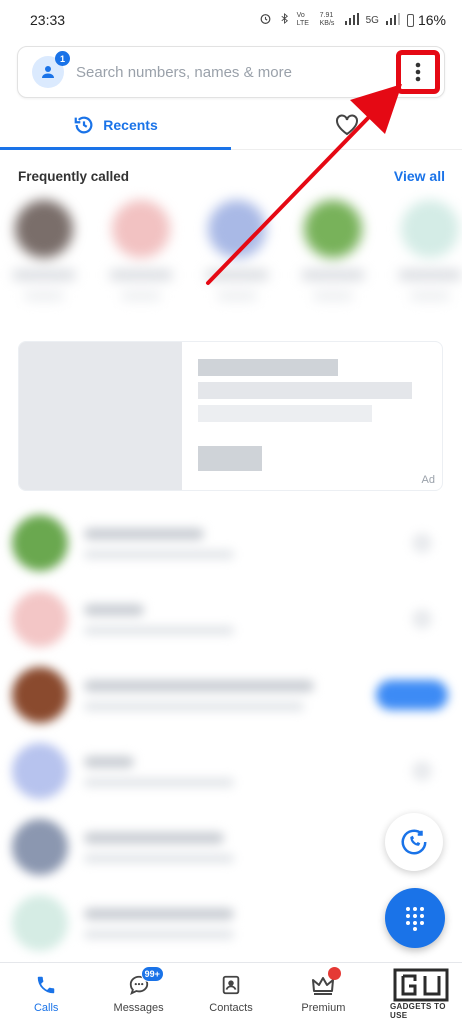  What do you see at coordinates (323, 1008) in the screenshot?
I see `nav-premium-label: Premium` at bounding box center [323, 1008].